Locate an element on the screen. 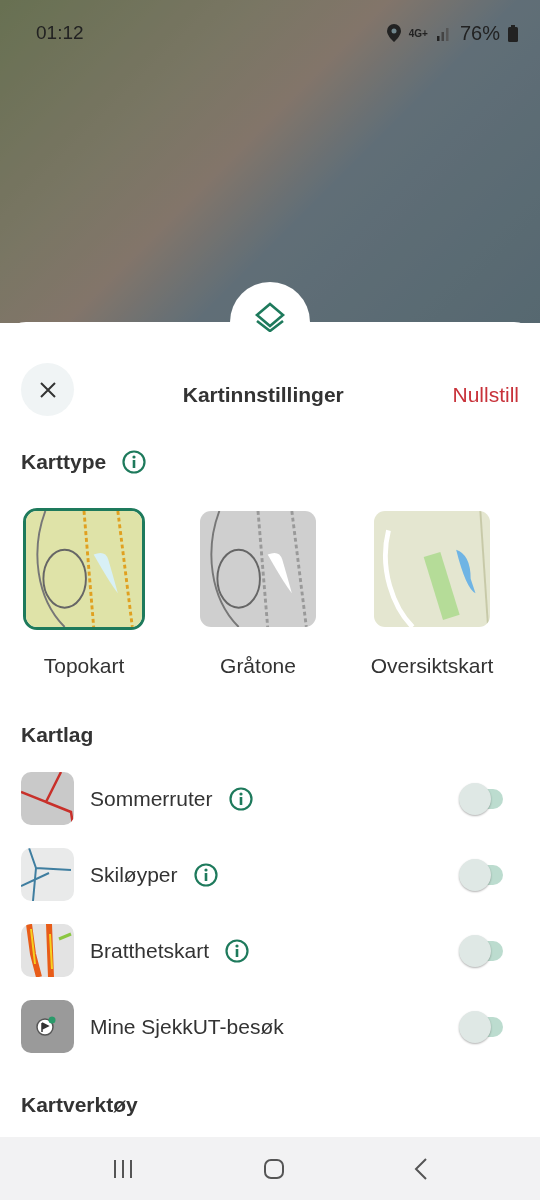 This screenshot has width=540, height=1200. back-icon is located at coordinates (420, 1168).